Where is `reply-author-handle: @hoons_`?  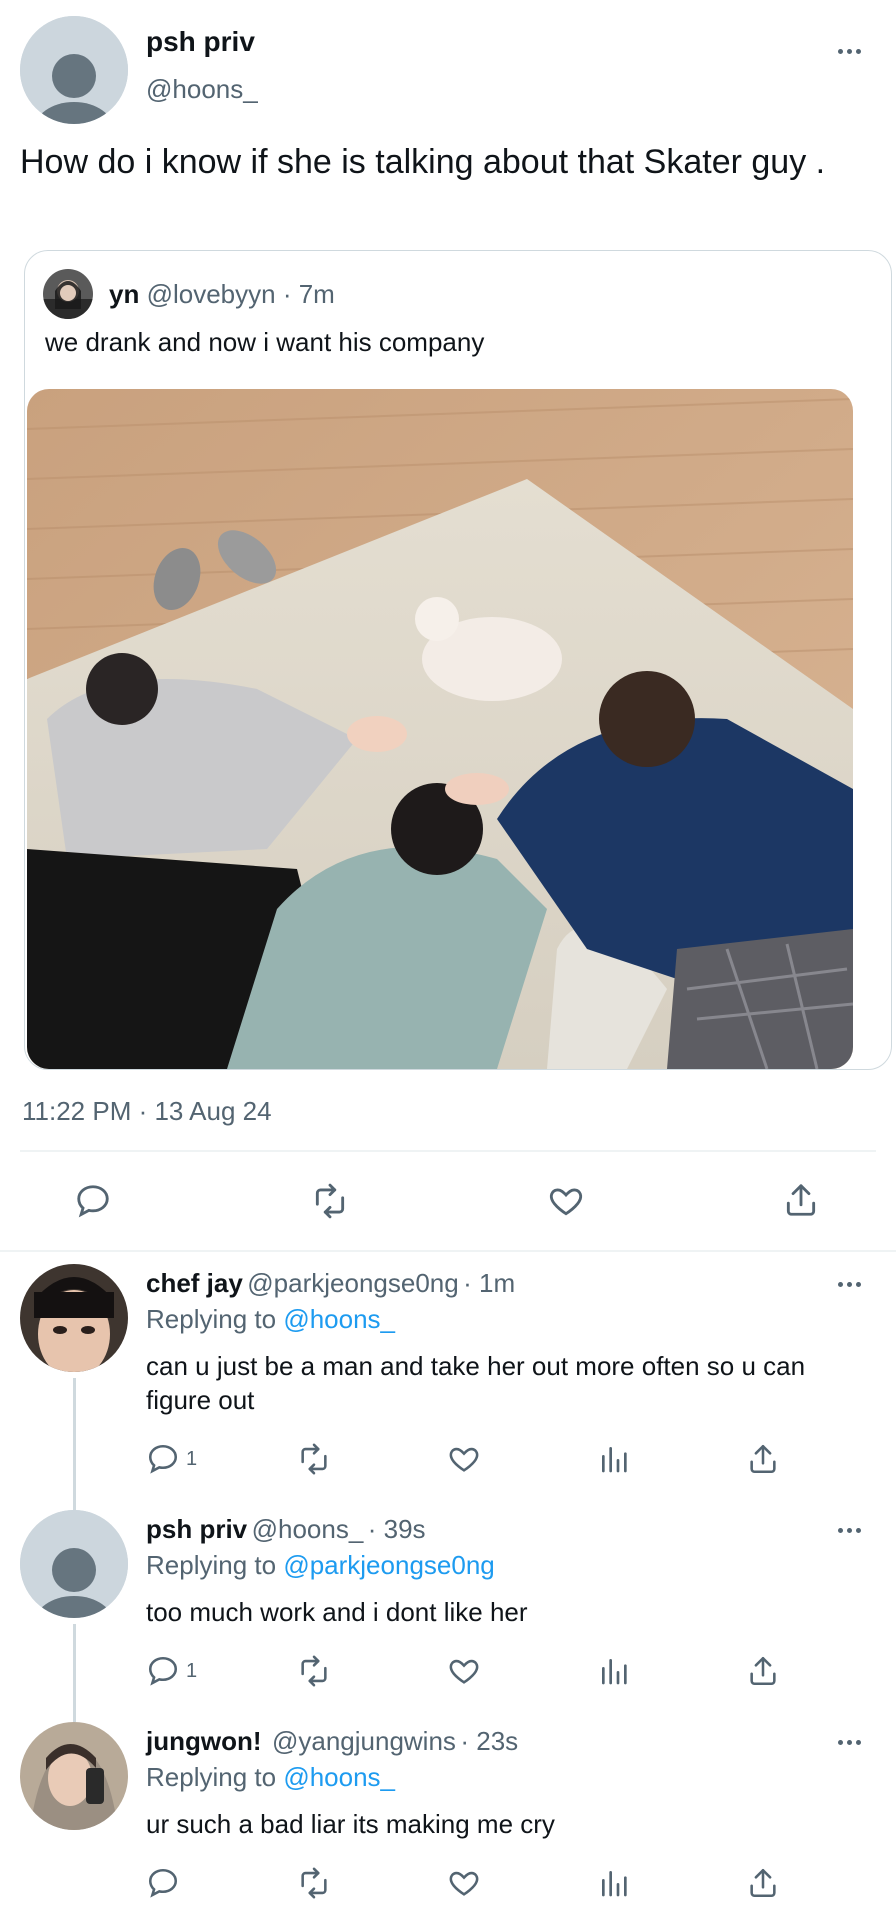 reply-author-handle: @hoons_ is located at coordinates (308, 1529).